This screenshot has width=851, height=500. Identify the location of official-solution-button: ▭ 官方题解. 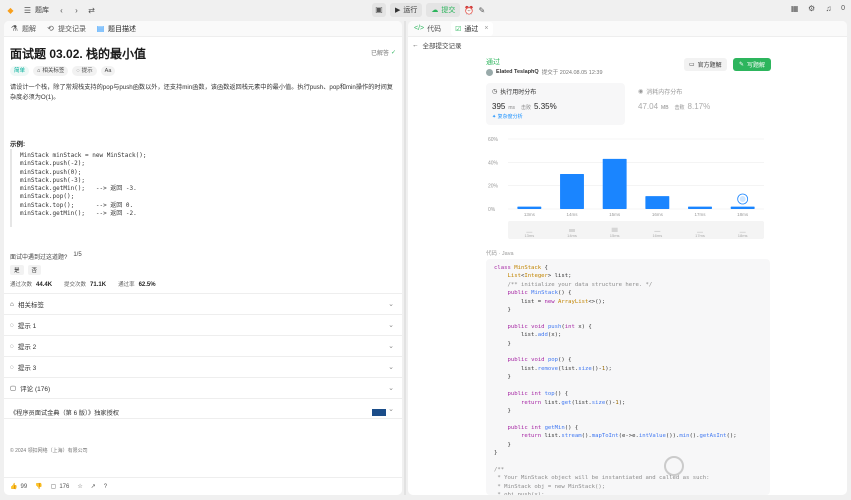
(705, 64).